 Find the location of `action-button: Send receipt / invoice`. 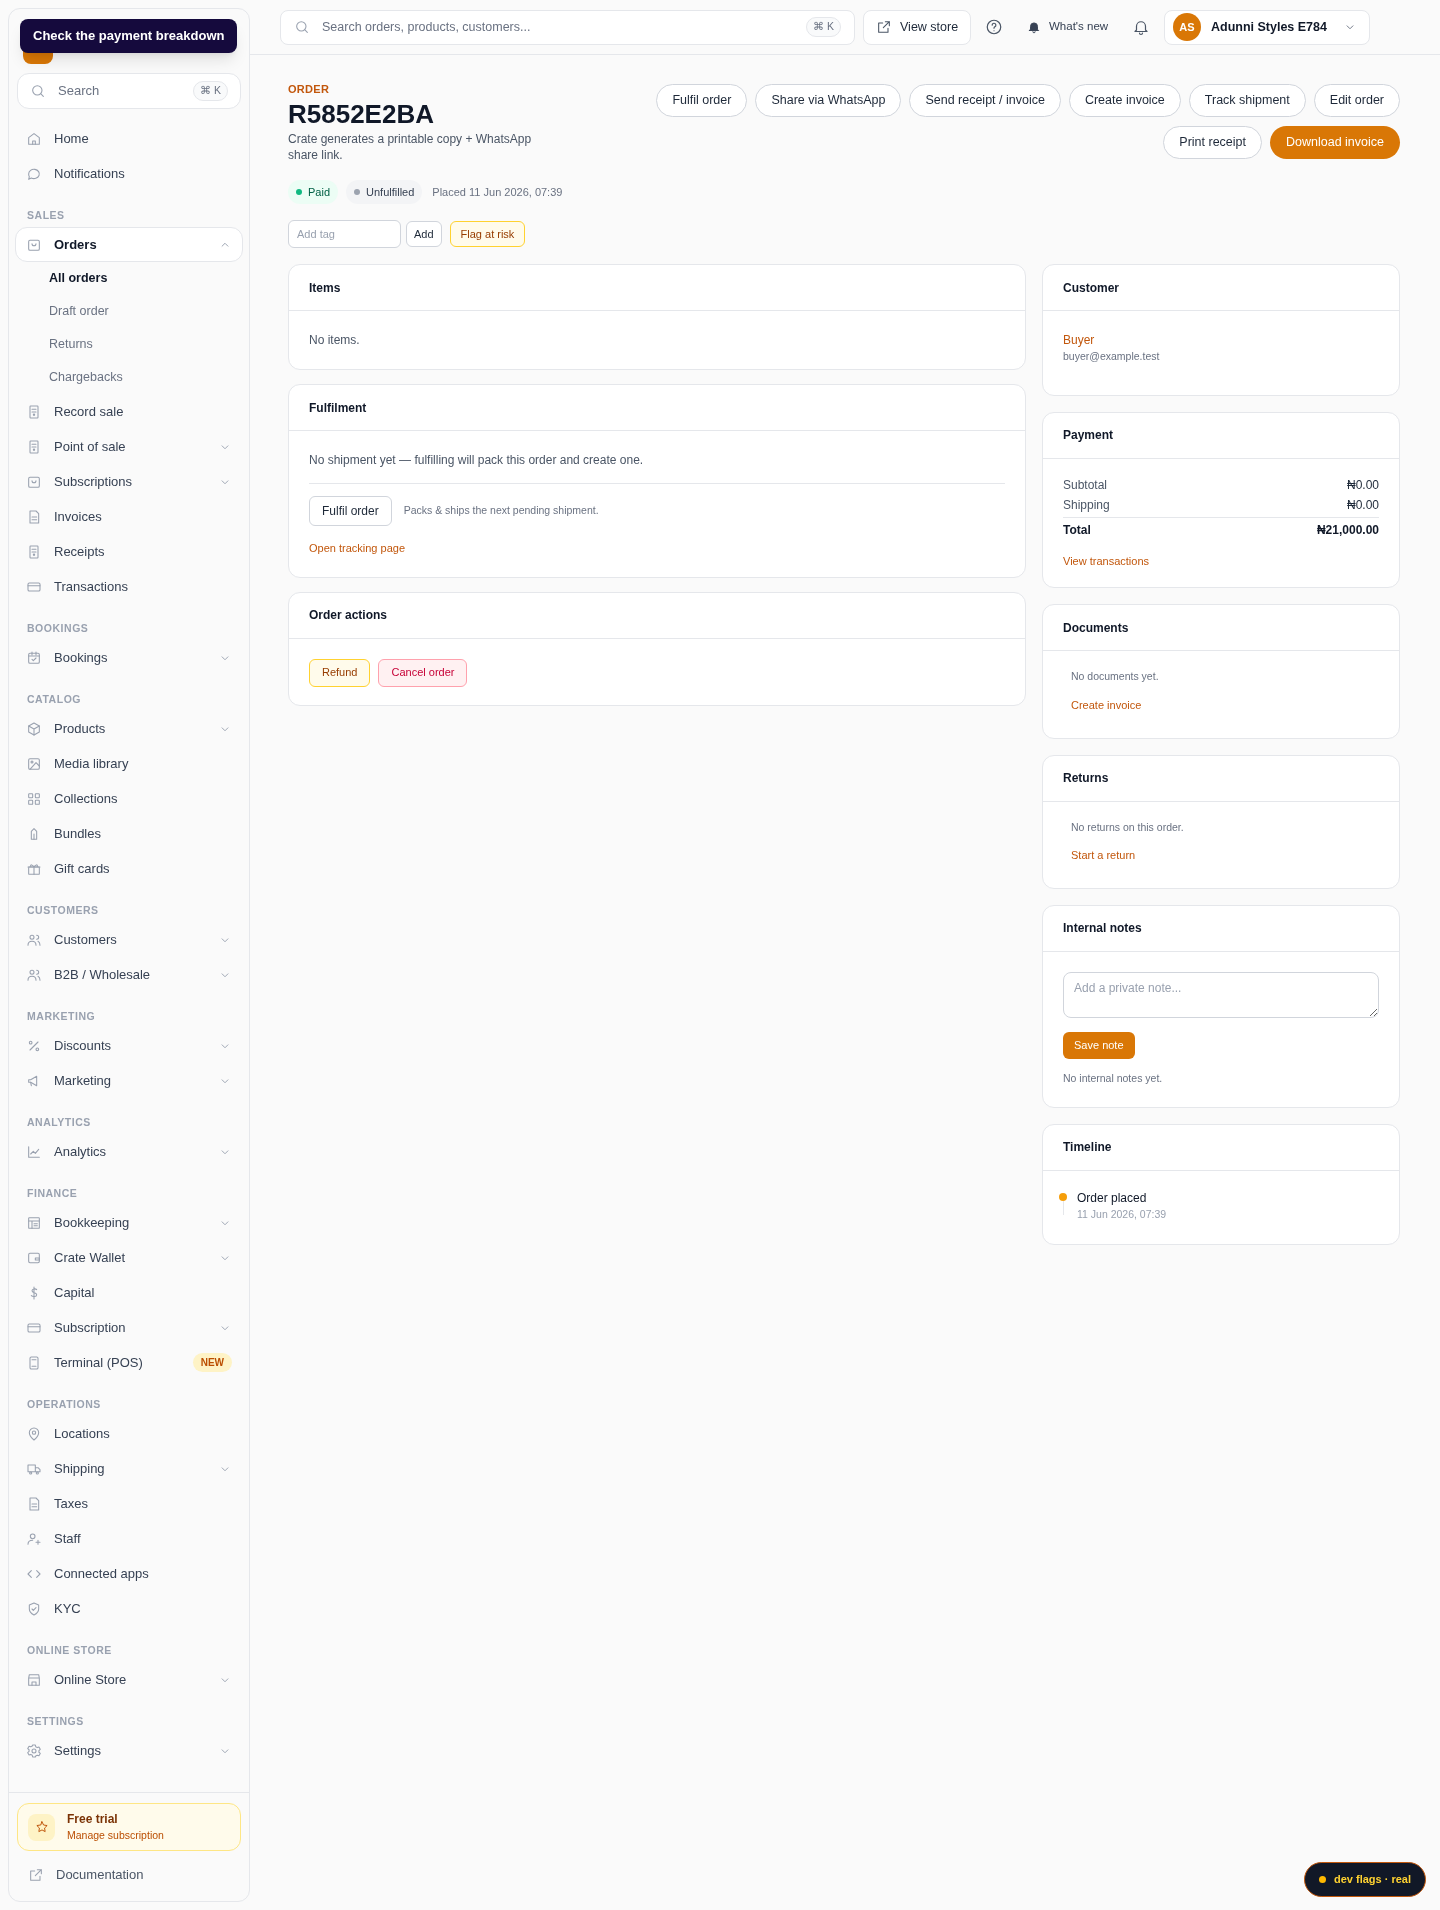

action-button: Send receipt / invoice is located at coordinates (985, 100).